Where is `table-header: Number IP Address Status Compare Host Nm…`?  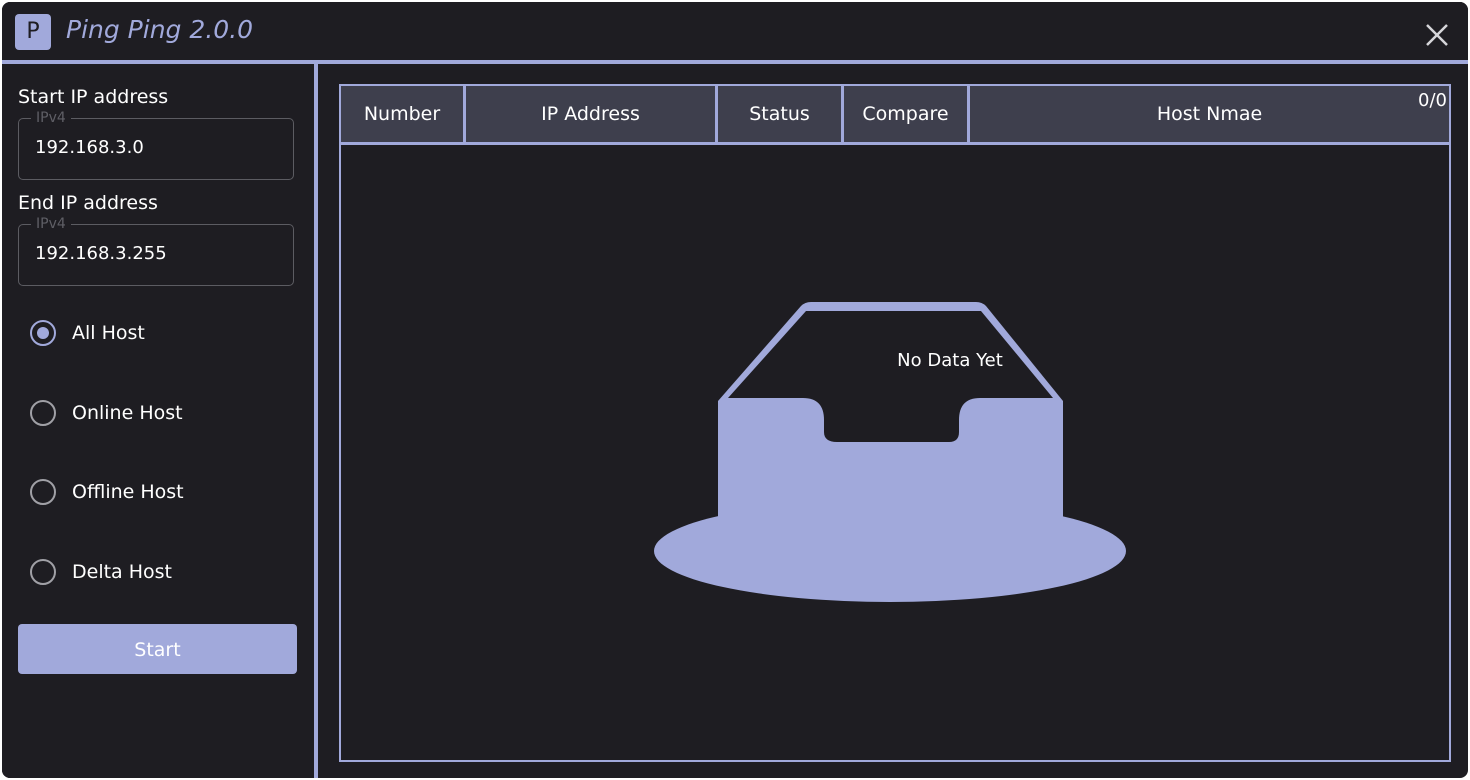 table-header: Number IP Address Status Compare Host Nm… is located at coordinates (895, 115).